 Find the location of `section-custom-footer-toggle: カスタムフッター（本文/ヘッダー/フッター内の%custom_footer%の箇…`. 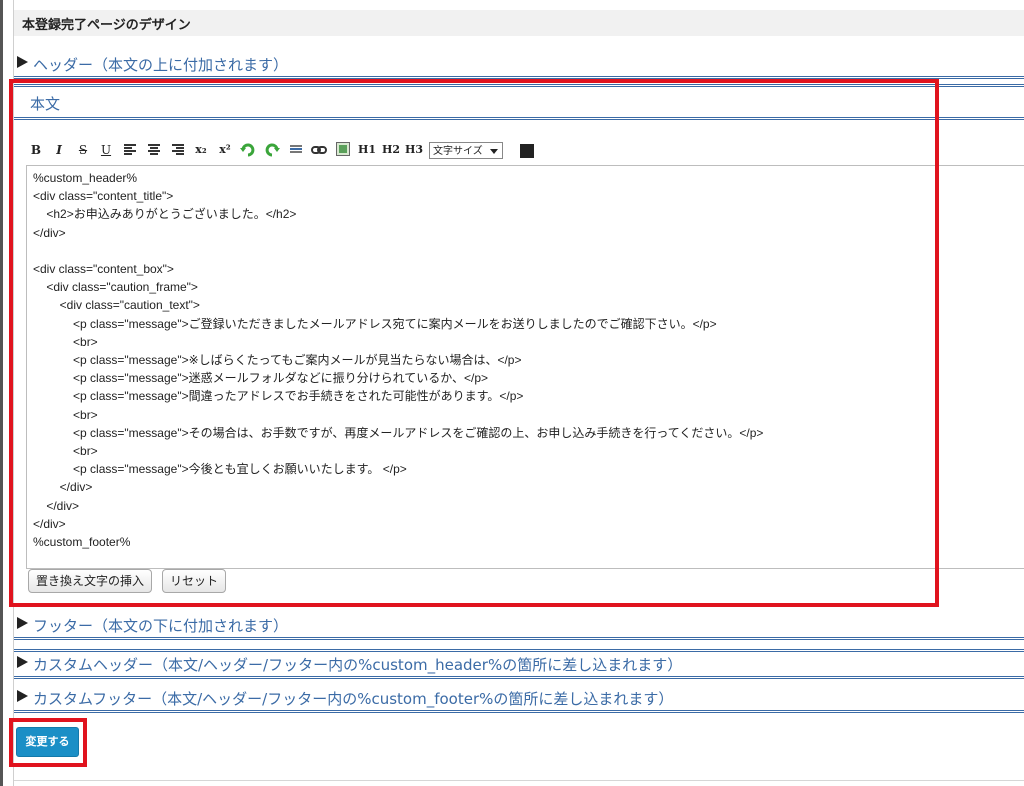

section-custom-footer-toggle: カスタムフッター（本文/ヘッダー/フッター内の%custom_footer%の箇… is located at coordinates (519, 699).